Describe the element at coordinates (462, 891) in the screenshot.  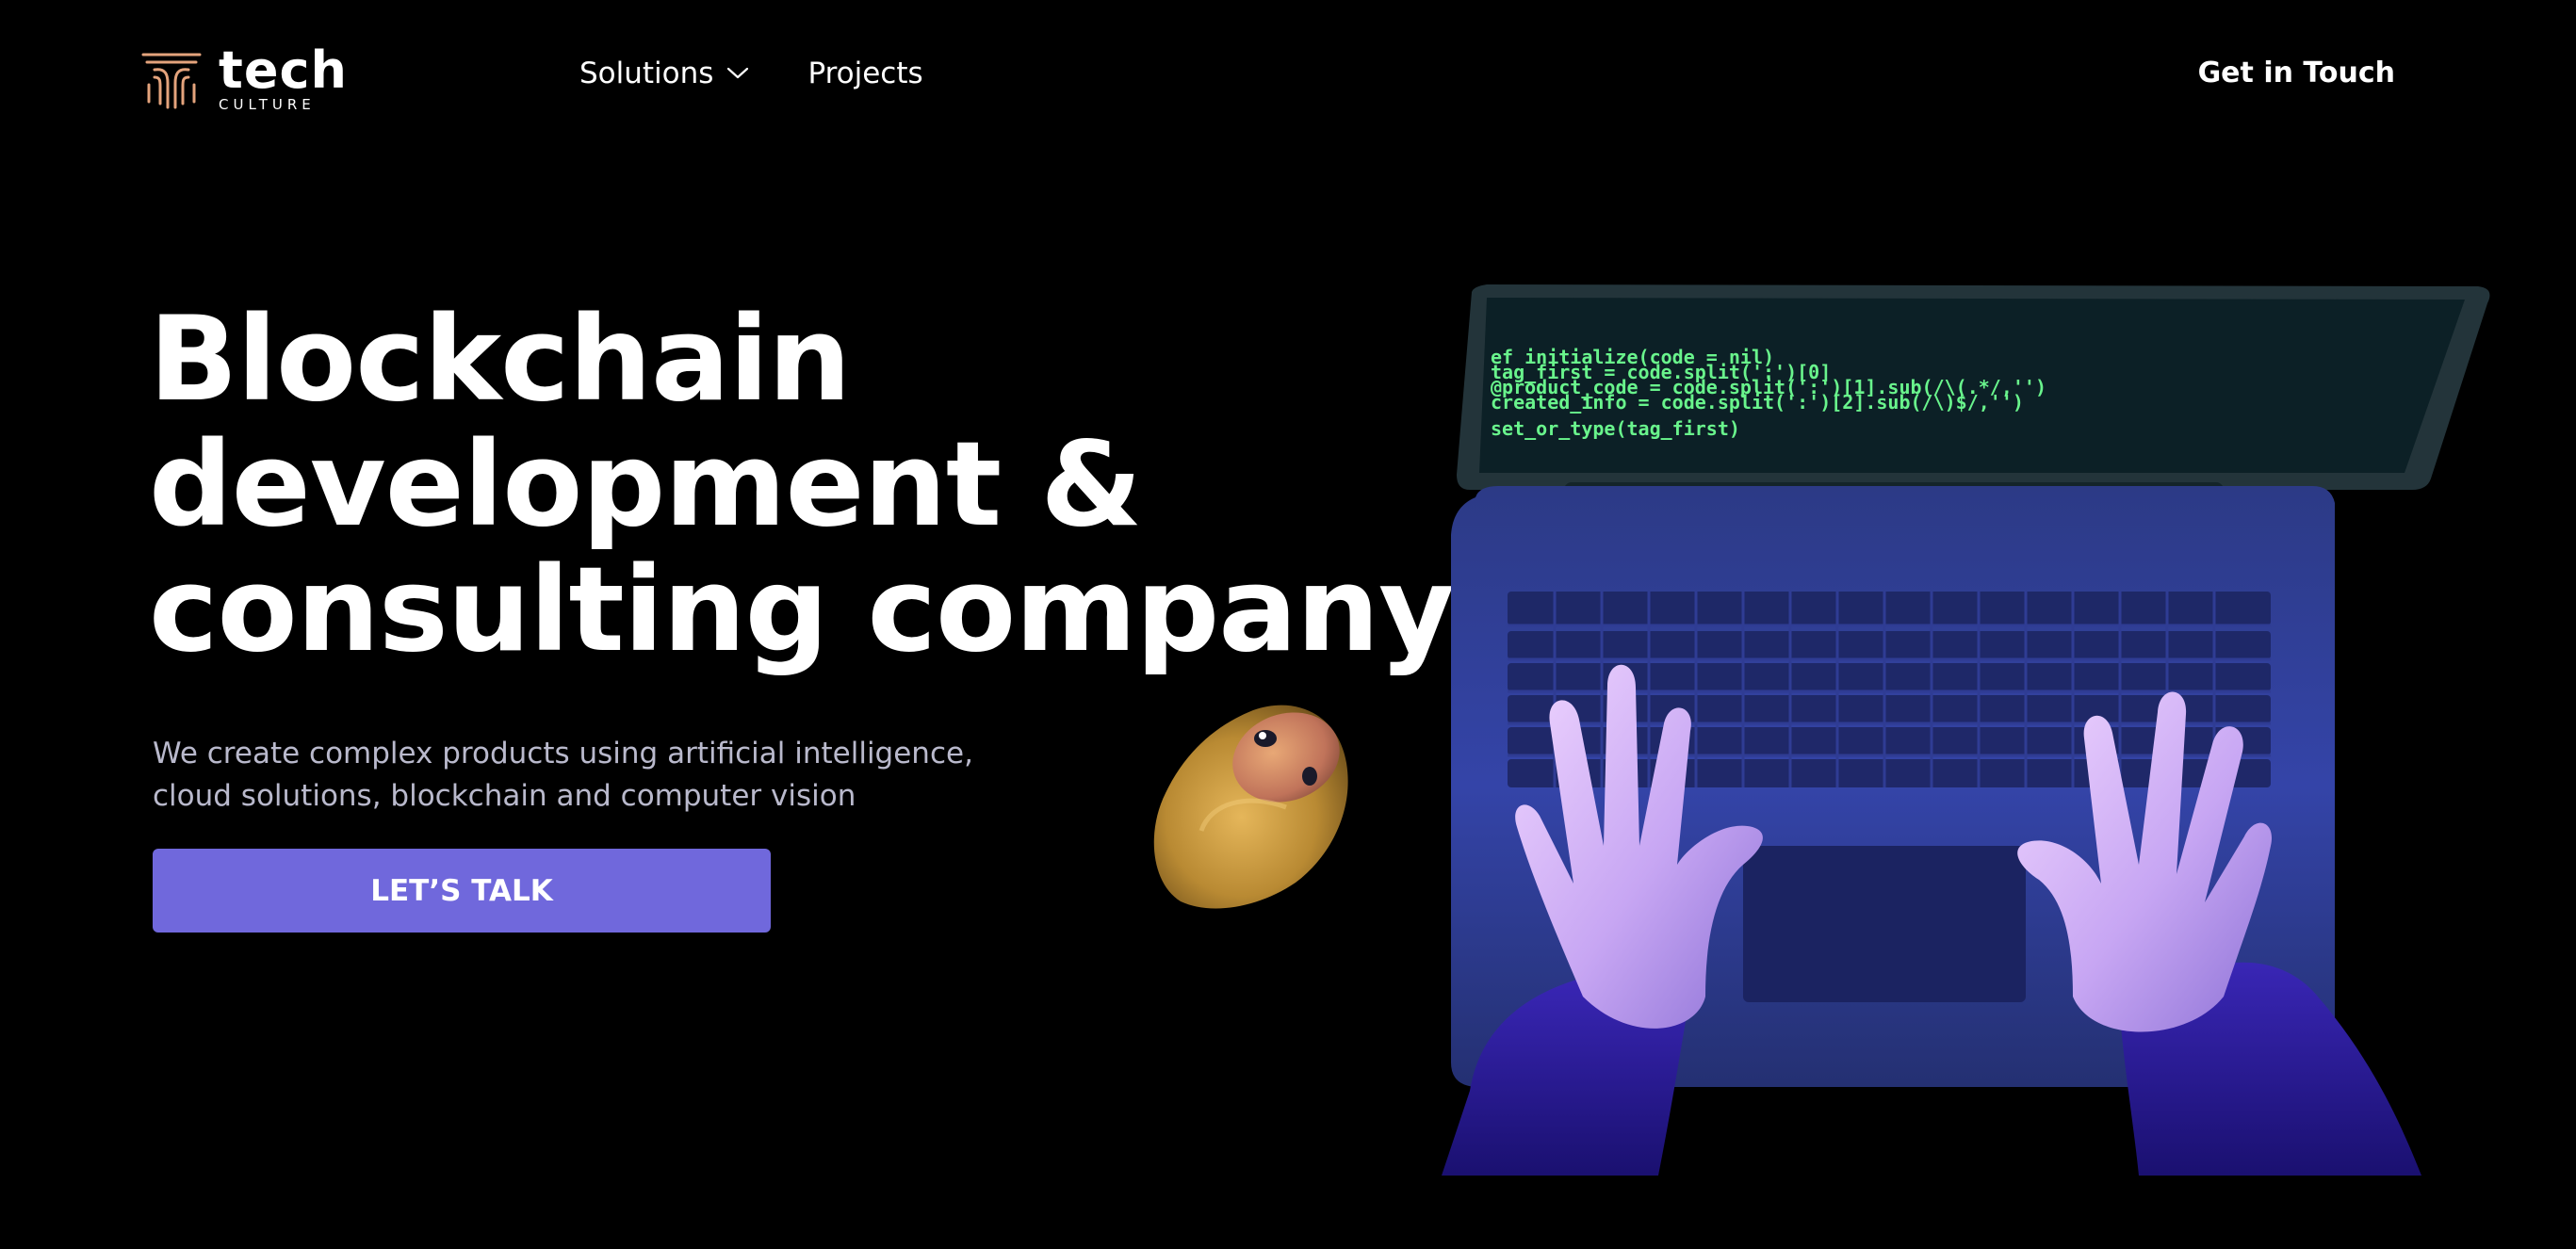
I see `lets-talk-button: LET’S TALK` at that location.